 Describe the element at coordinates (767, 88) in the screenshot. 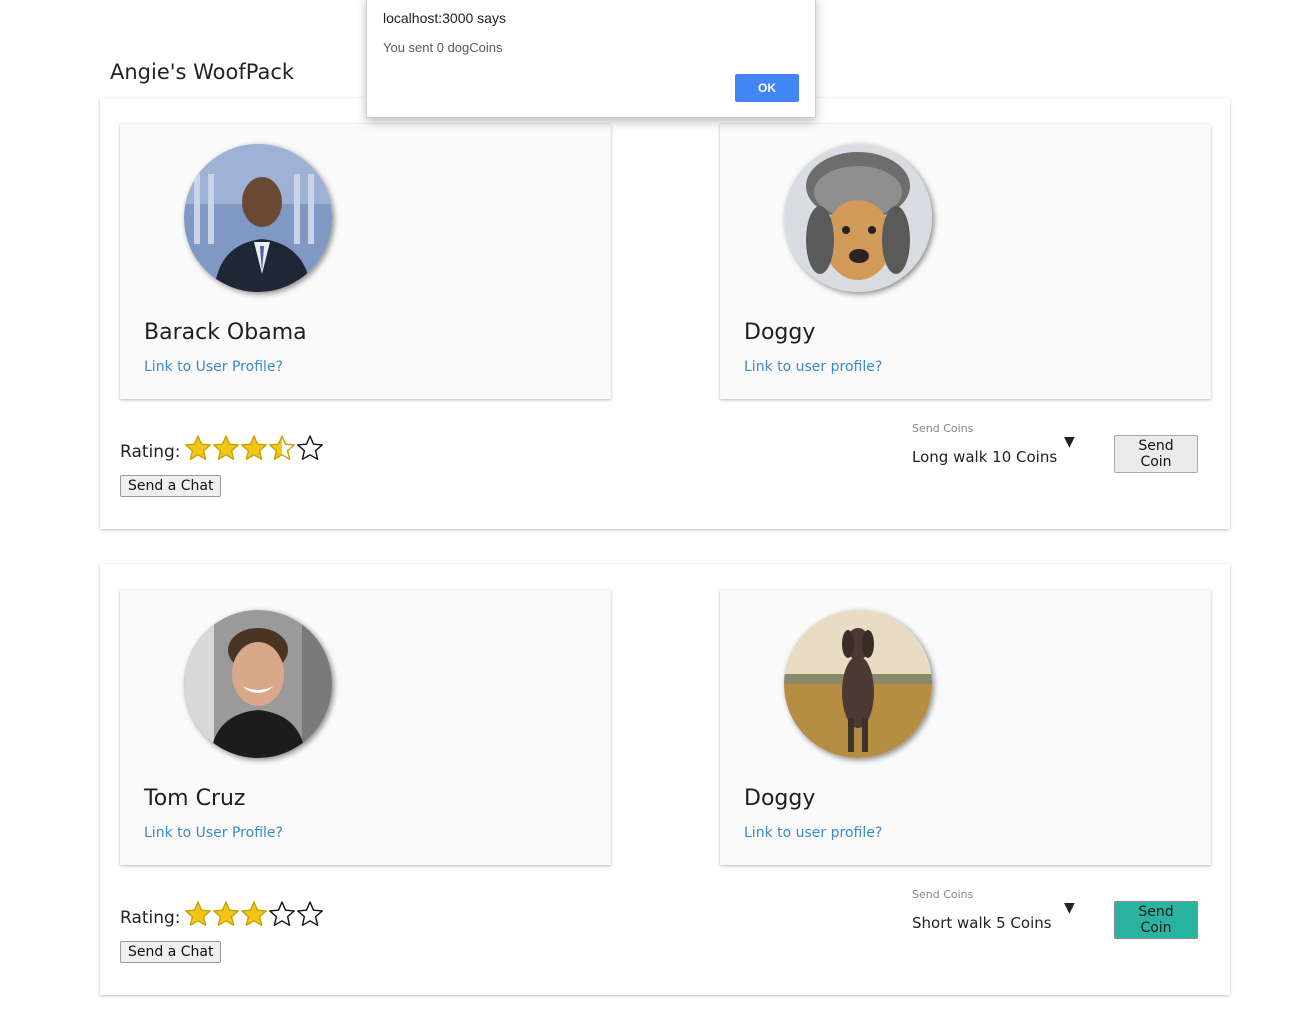

I see `dialog-ok-button: OK` at that location.